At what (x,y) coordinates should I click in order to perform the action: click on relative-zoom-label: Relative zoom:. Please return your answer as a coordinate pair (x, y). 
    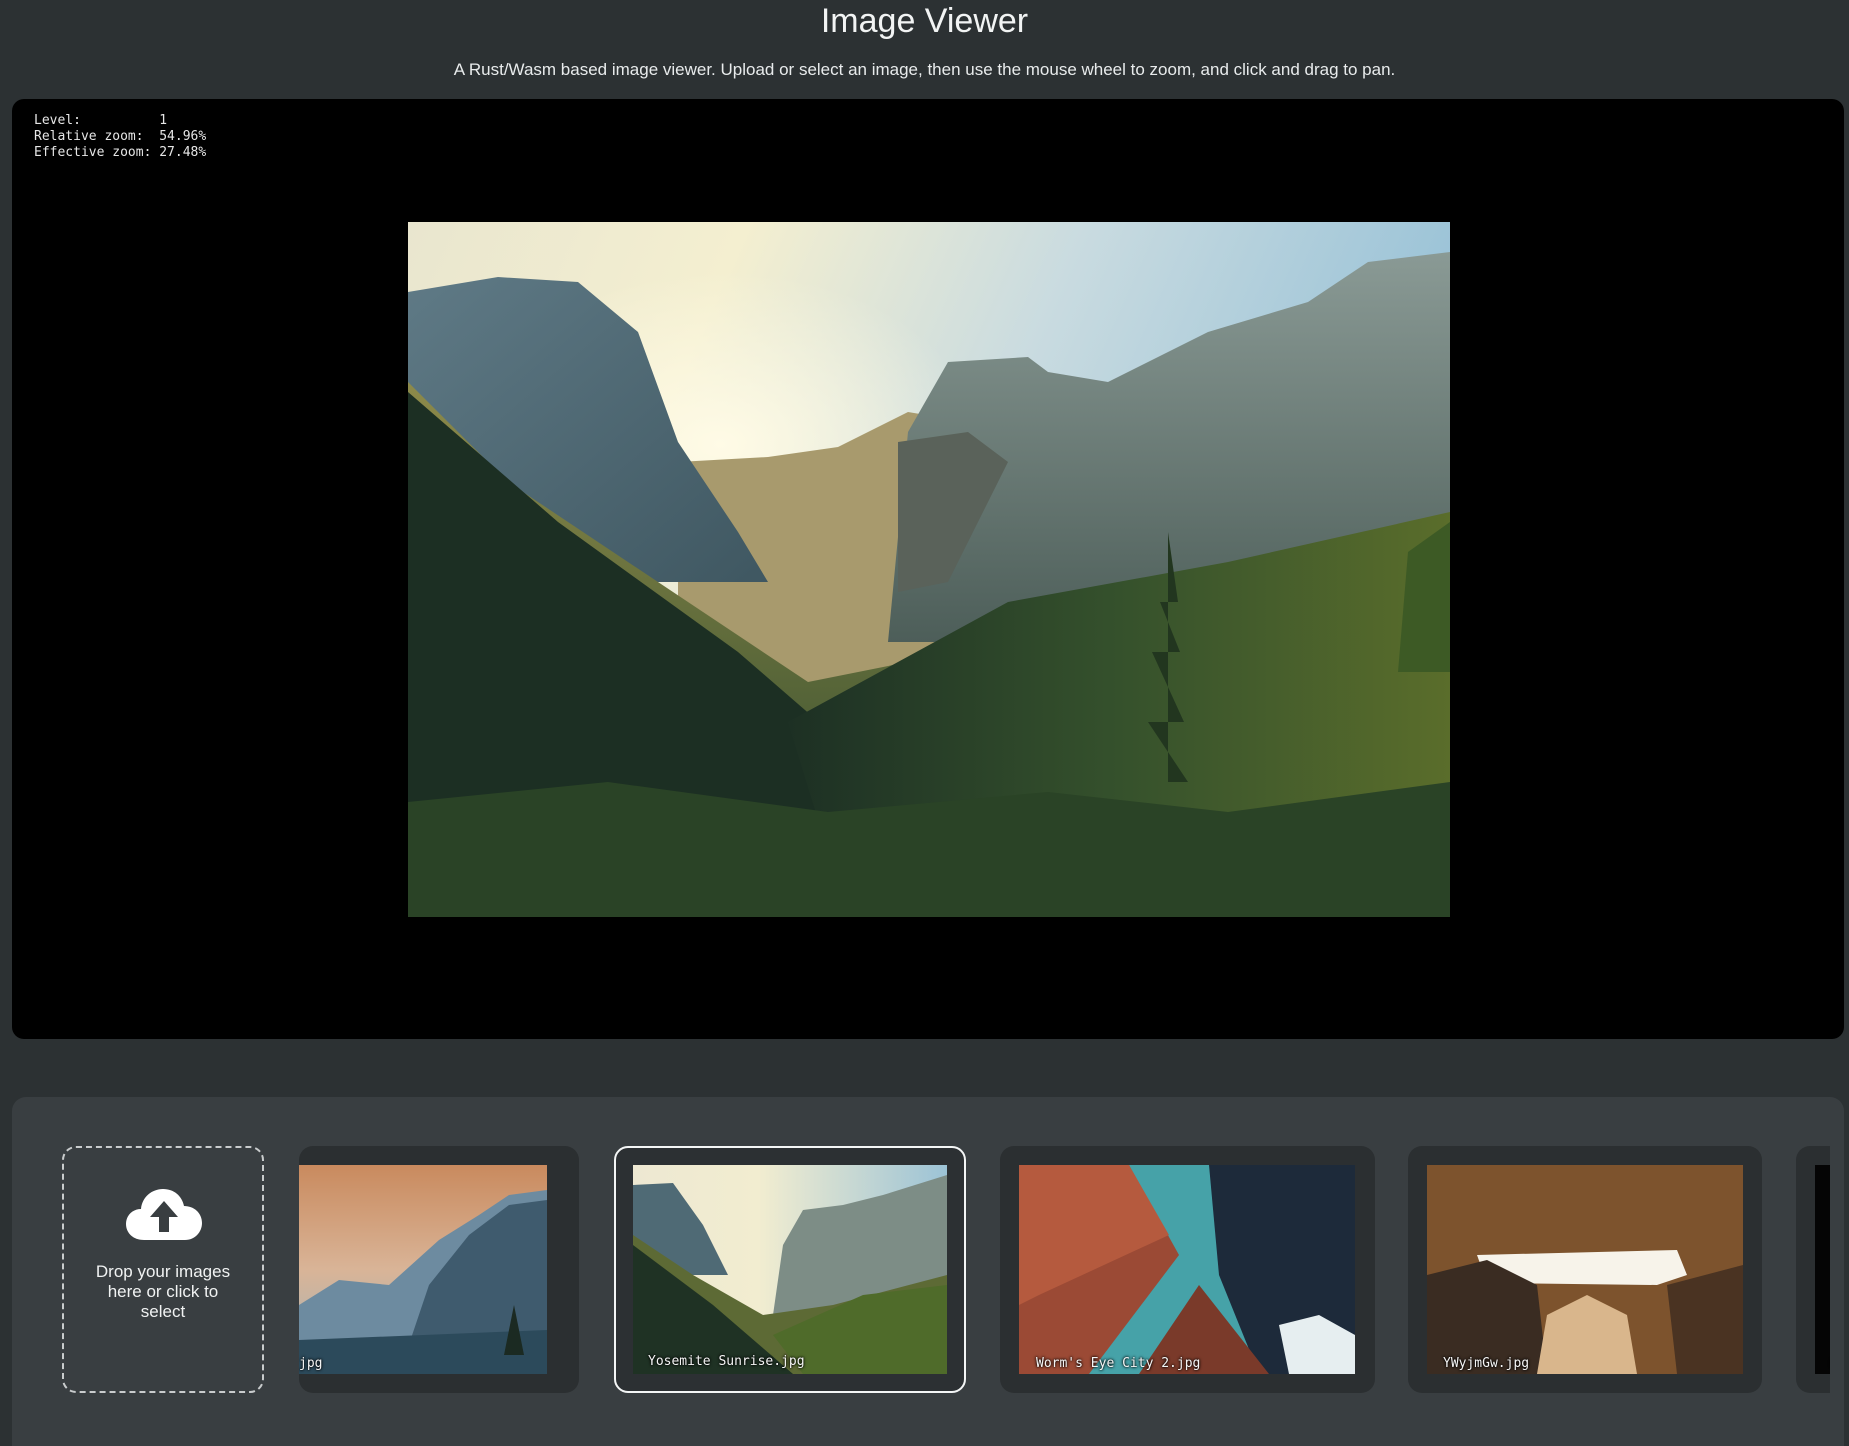
    Looking at the image, I should click on (89, 136).